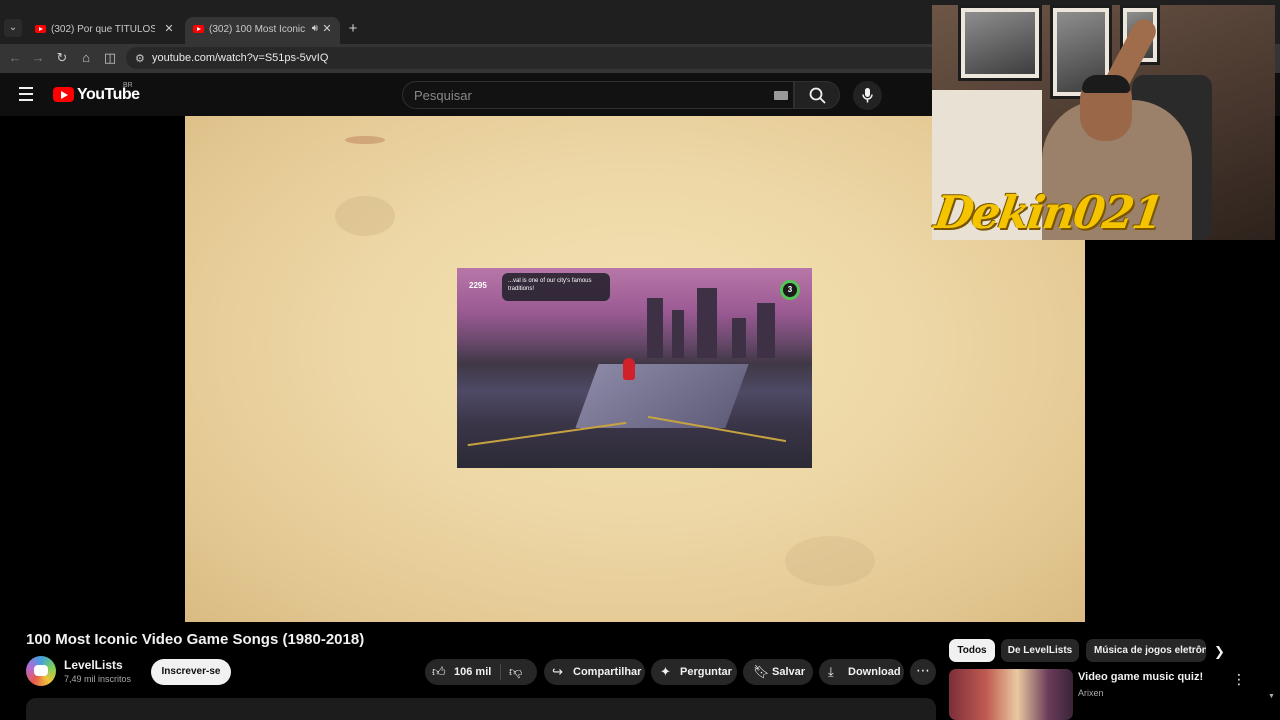 Image resolution: width=1280 pixels, height=720 pixels. Describe the element at coordinates (62, 58) in the screenshot. I see `reload-icon: ↻` at that location.